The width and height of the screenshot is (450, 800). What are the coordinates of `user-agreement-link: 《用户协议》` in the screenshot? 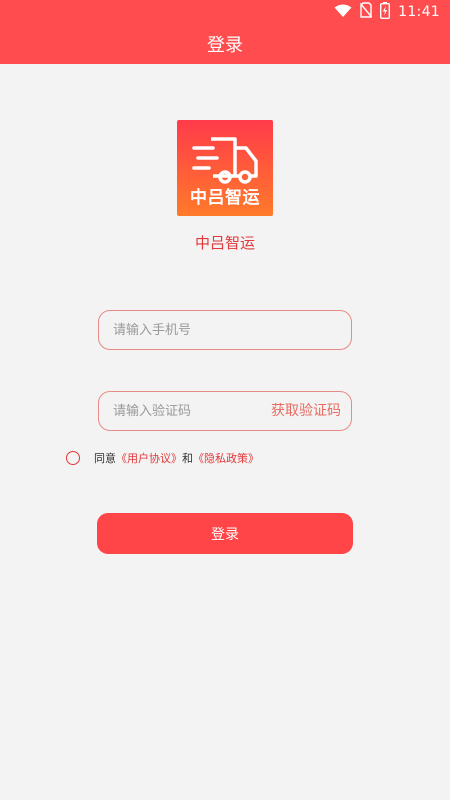 It's located at (149, 458).